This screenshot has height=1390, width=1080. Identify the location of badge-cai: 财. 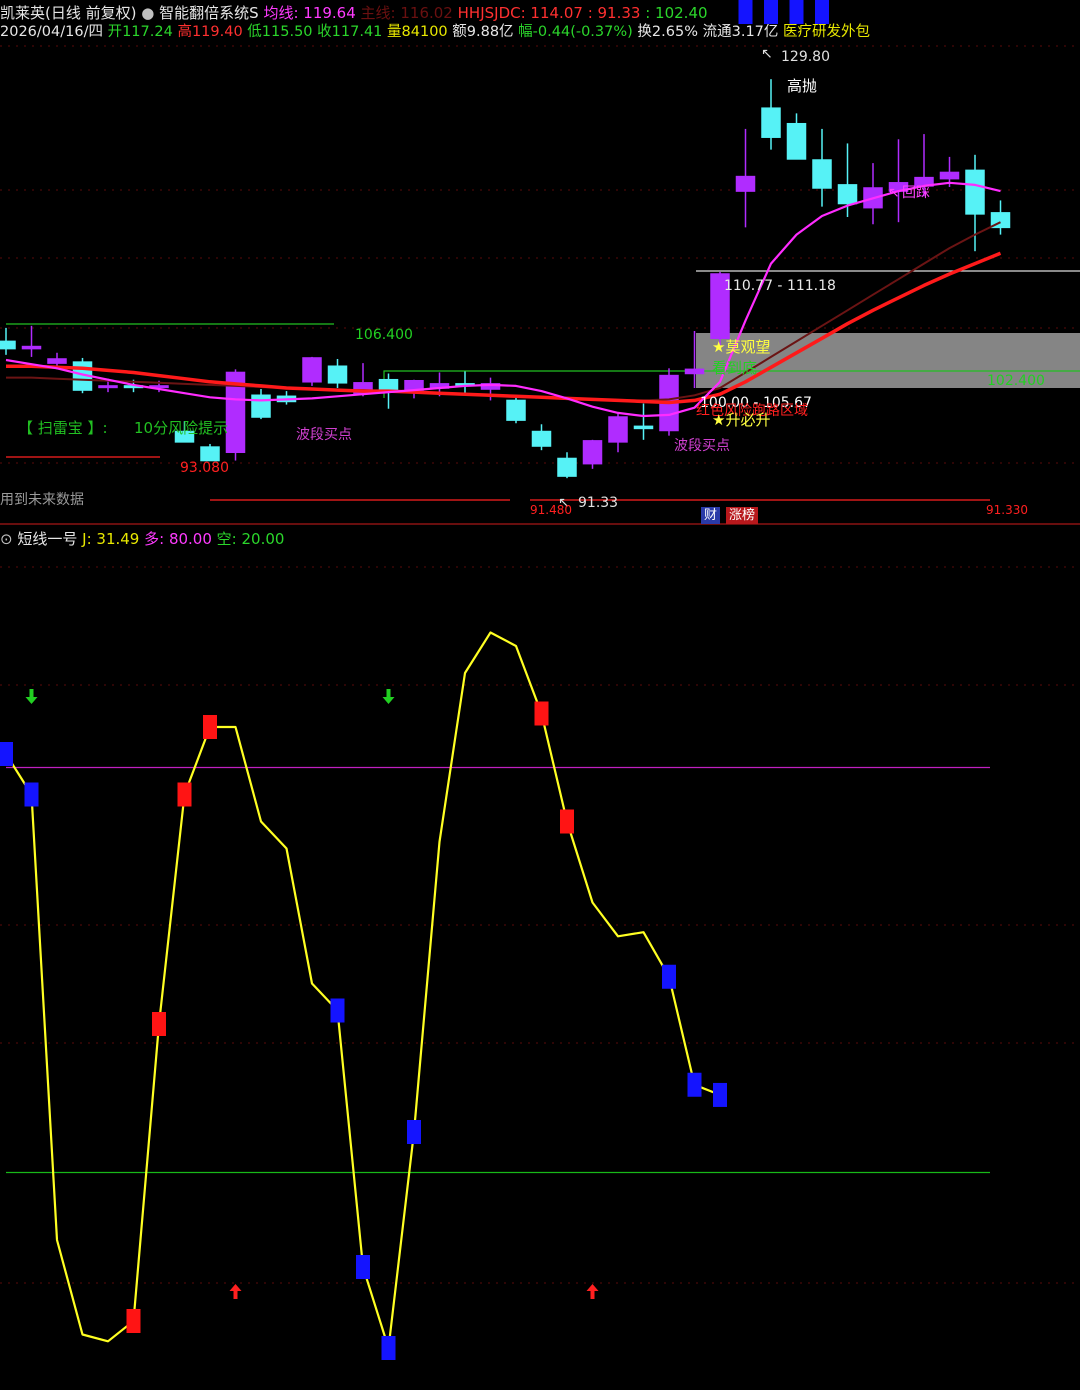
(711, 515).